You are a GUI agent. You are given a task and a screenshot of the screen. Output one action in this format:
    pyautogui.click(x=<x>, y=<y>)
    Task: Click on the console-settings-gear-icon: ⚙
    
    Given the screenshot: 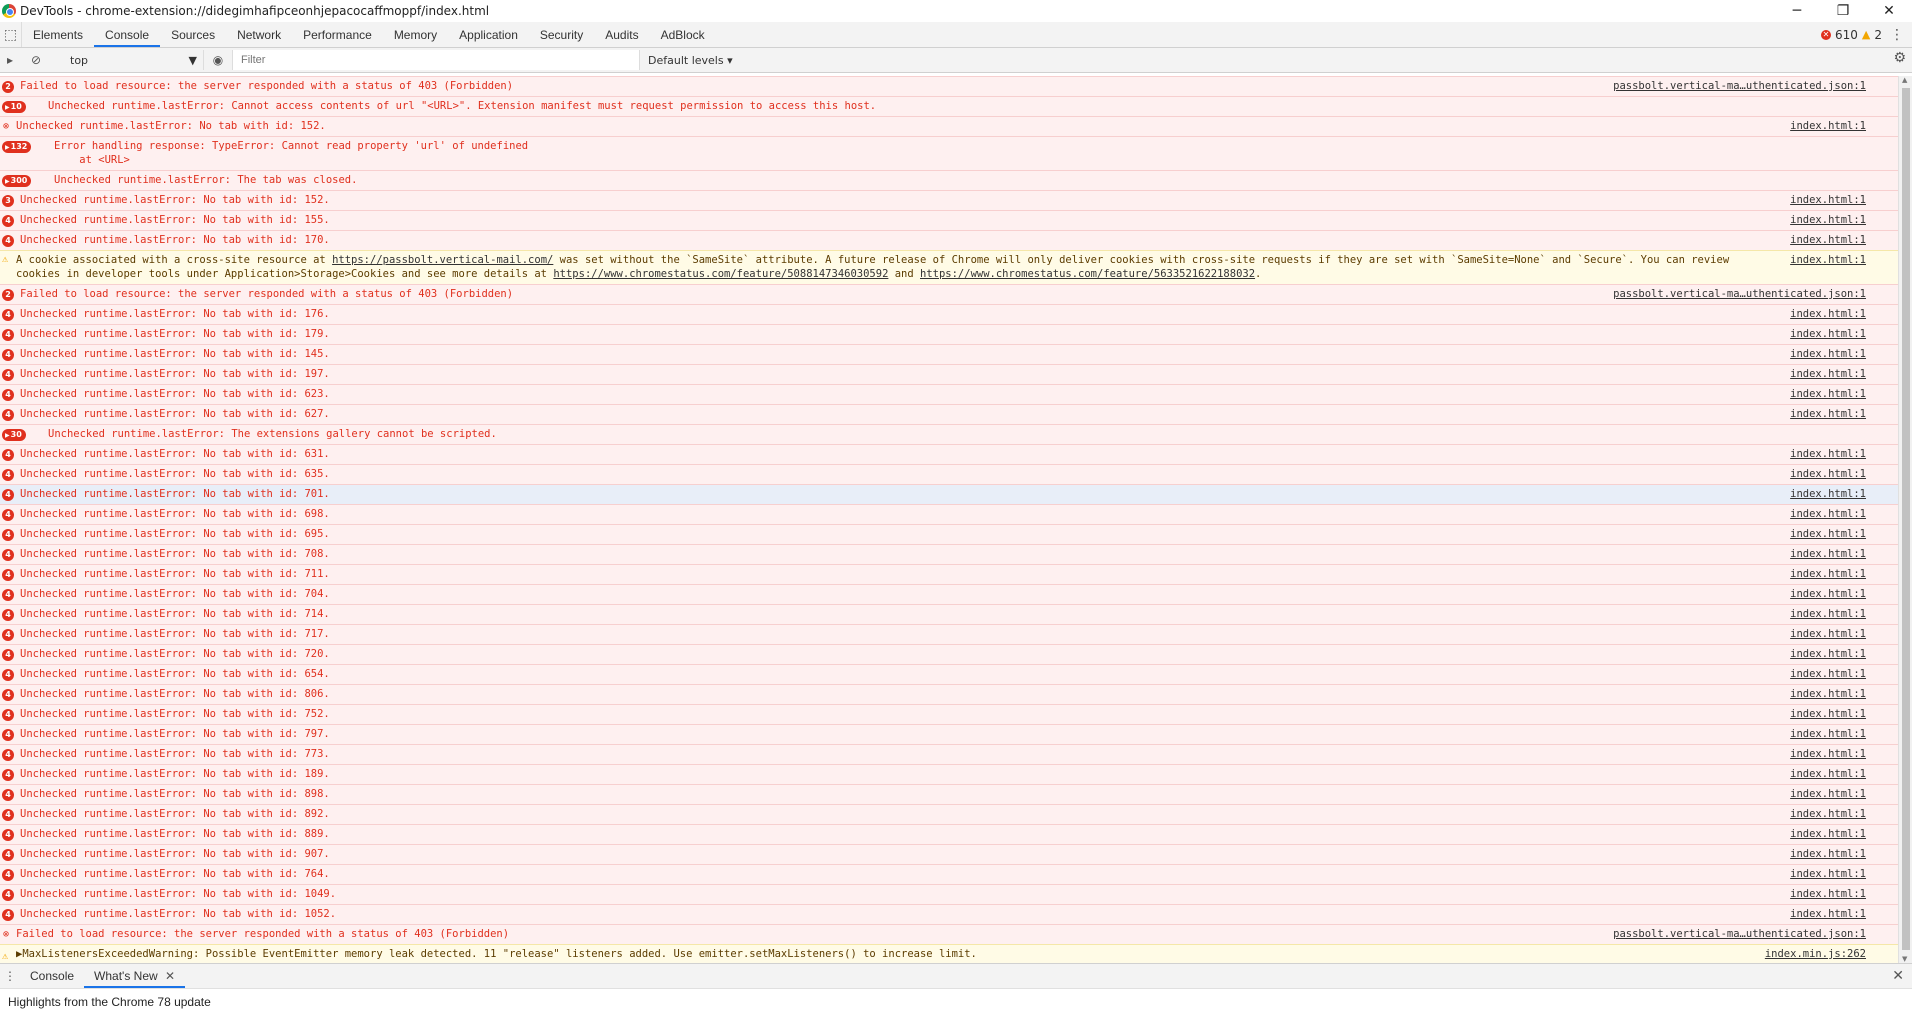 What is the action you would take?
    pyautogui.click(x=1899, y=58)
    